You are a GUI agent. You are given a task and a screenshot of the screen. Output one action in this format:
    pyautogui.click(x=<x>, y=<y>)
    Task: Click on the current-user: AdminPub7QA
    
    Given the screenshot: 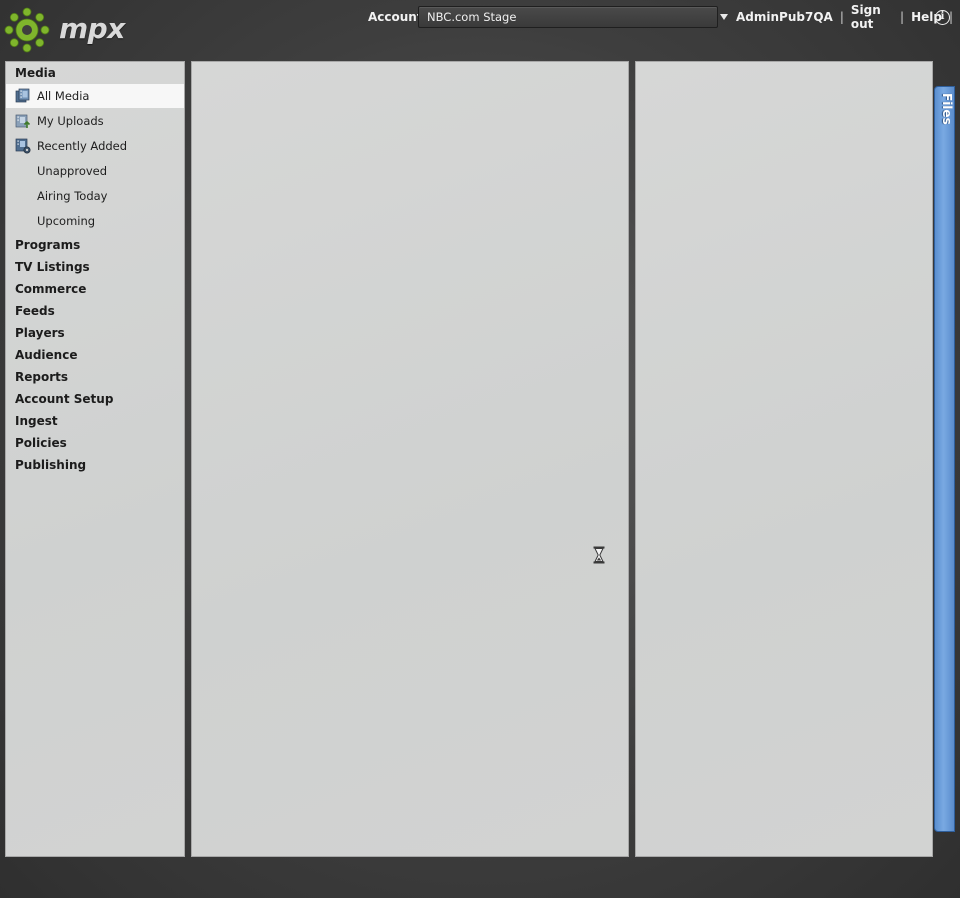 What is the action you would take?
    pyautogui.click(x=784, y=17)
    